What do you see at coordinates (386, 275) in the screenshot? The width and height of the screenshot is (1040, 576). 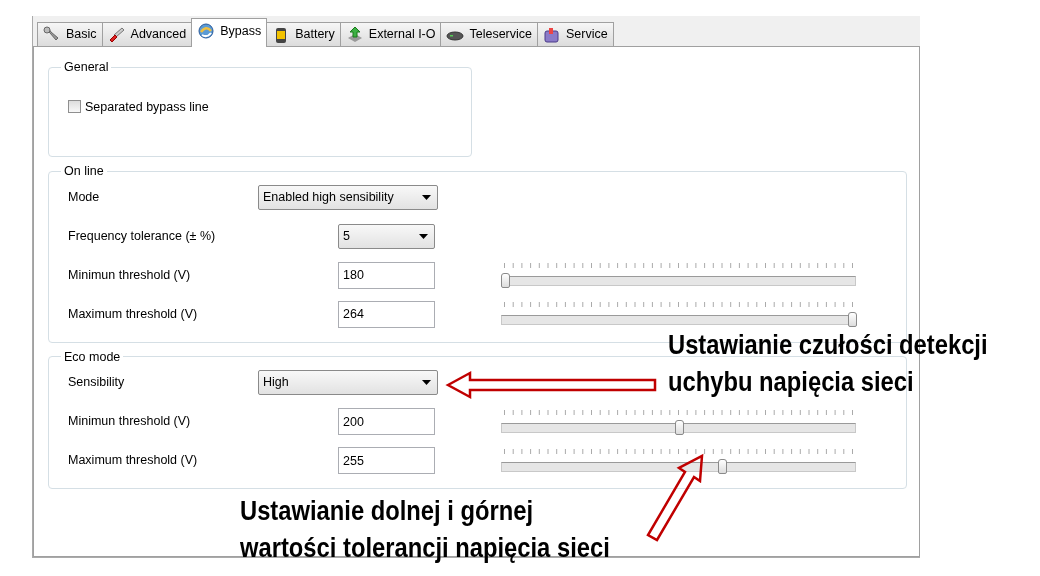 I see `input-field: 180` at bounding box center [386, 275].